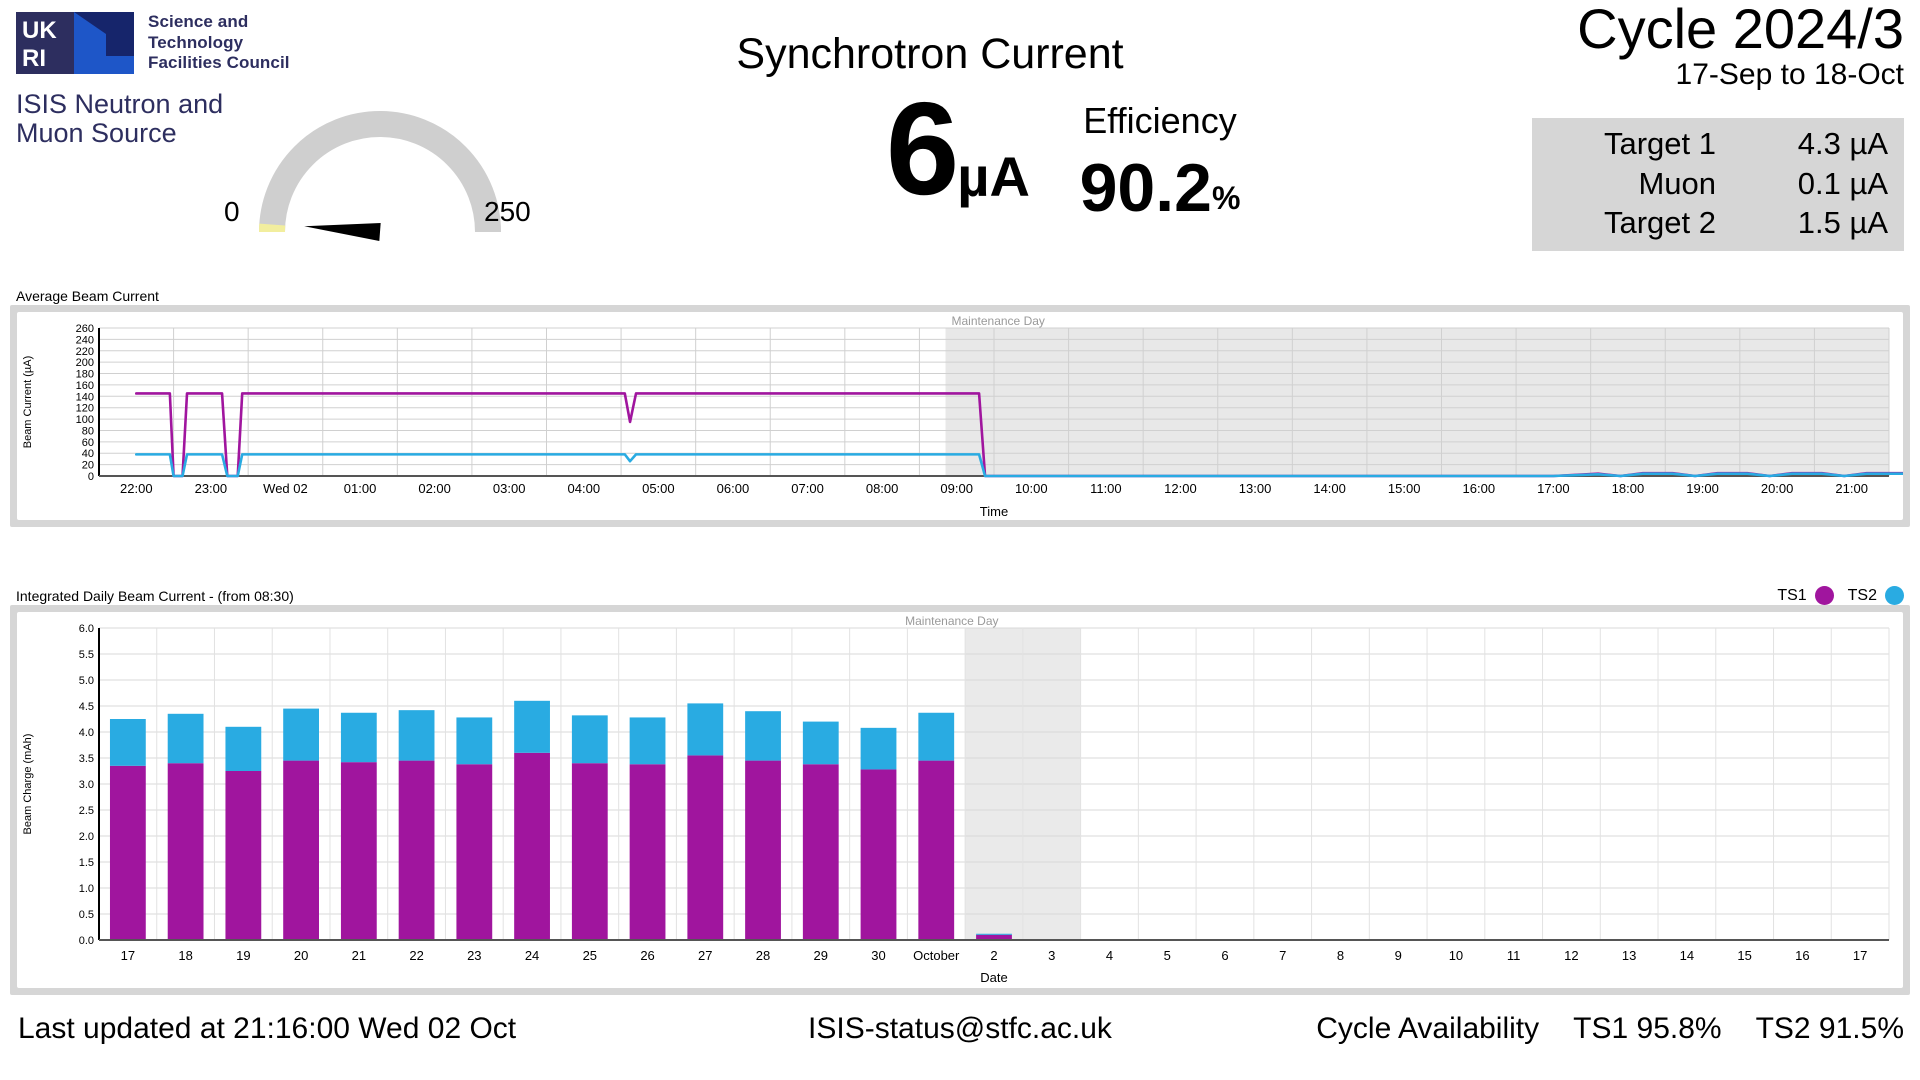 This screenshot has width=1920, height=1080. What do you see at coordinates (1792, 595) in the screenshot?
I see `legend-label-ts1: TS1` at bounding box center [1792, 595].